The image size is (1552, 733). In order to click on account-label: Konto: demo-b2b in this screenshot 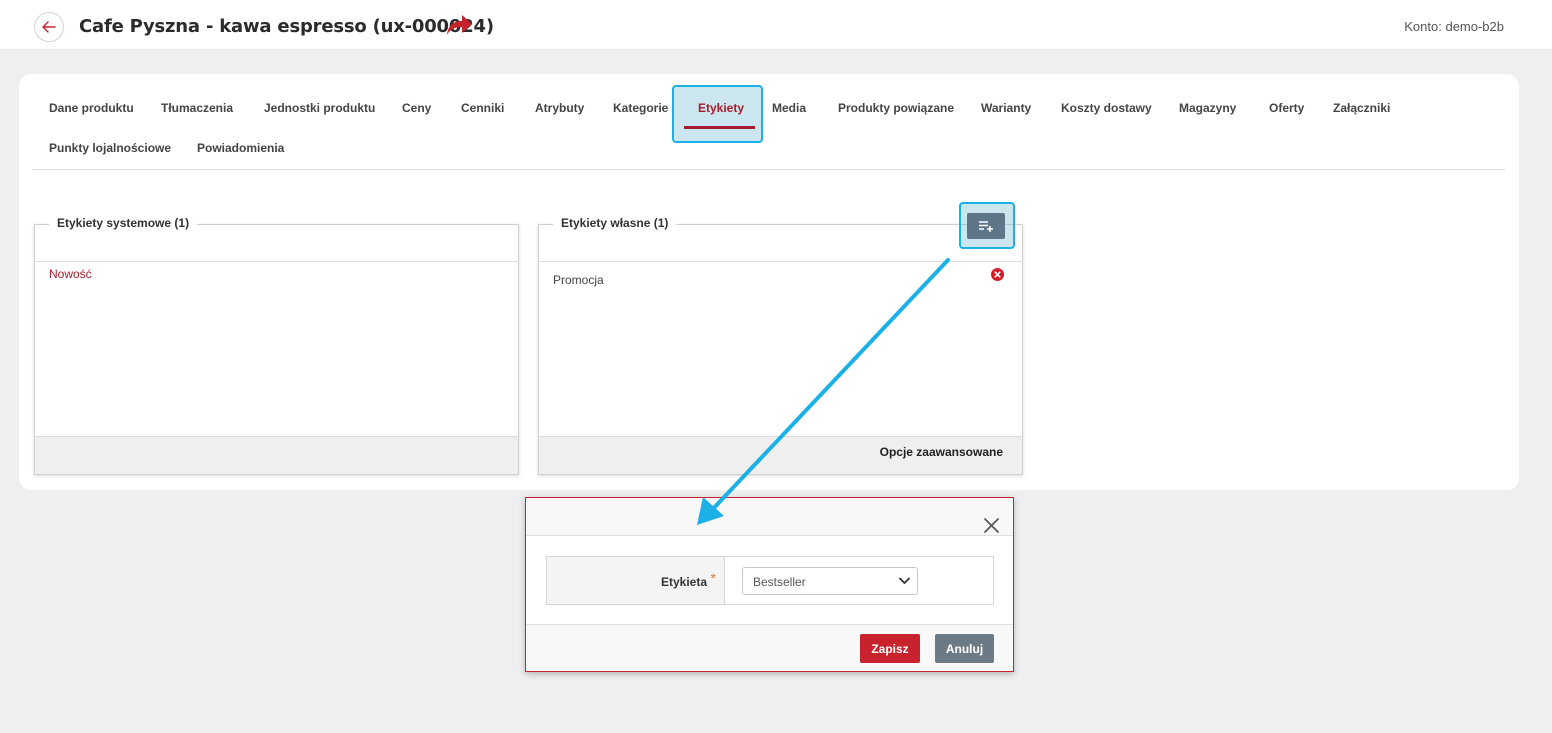, I will do `click(1454, 26)`.